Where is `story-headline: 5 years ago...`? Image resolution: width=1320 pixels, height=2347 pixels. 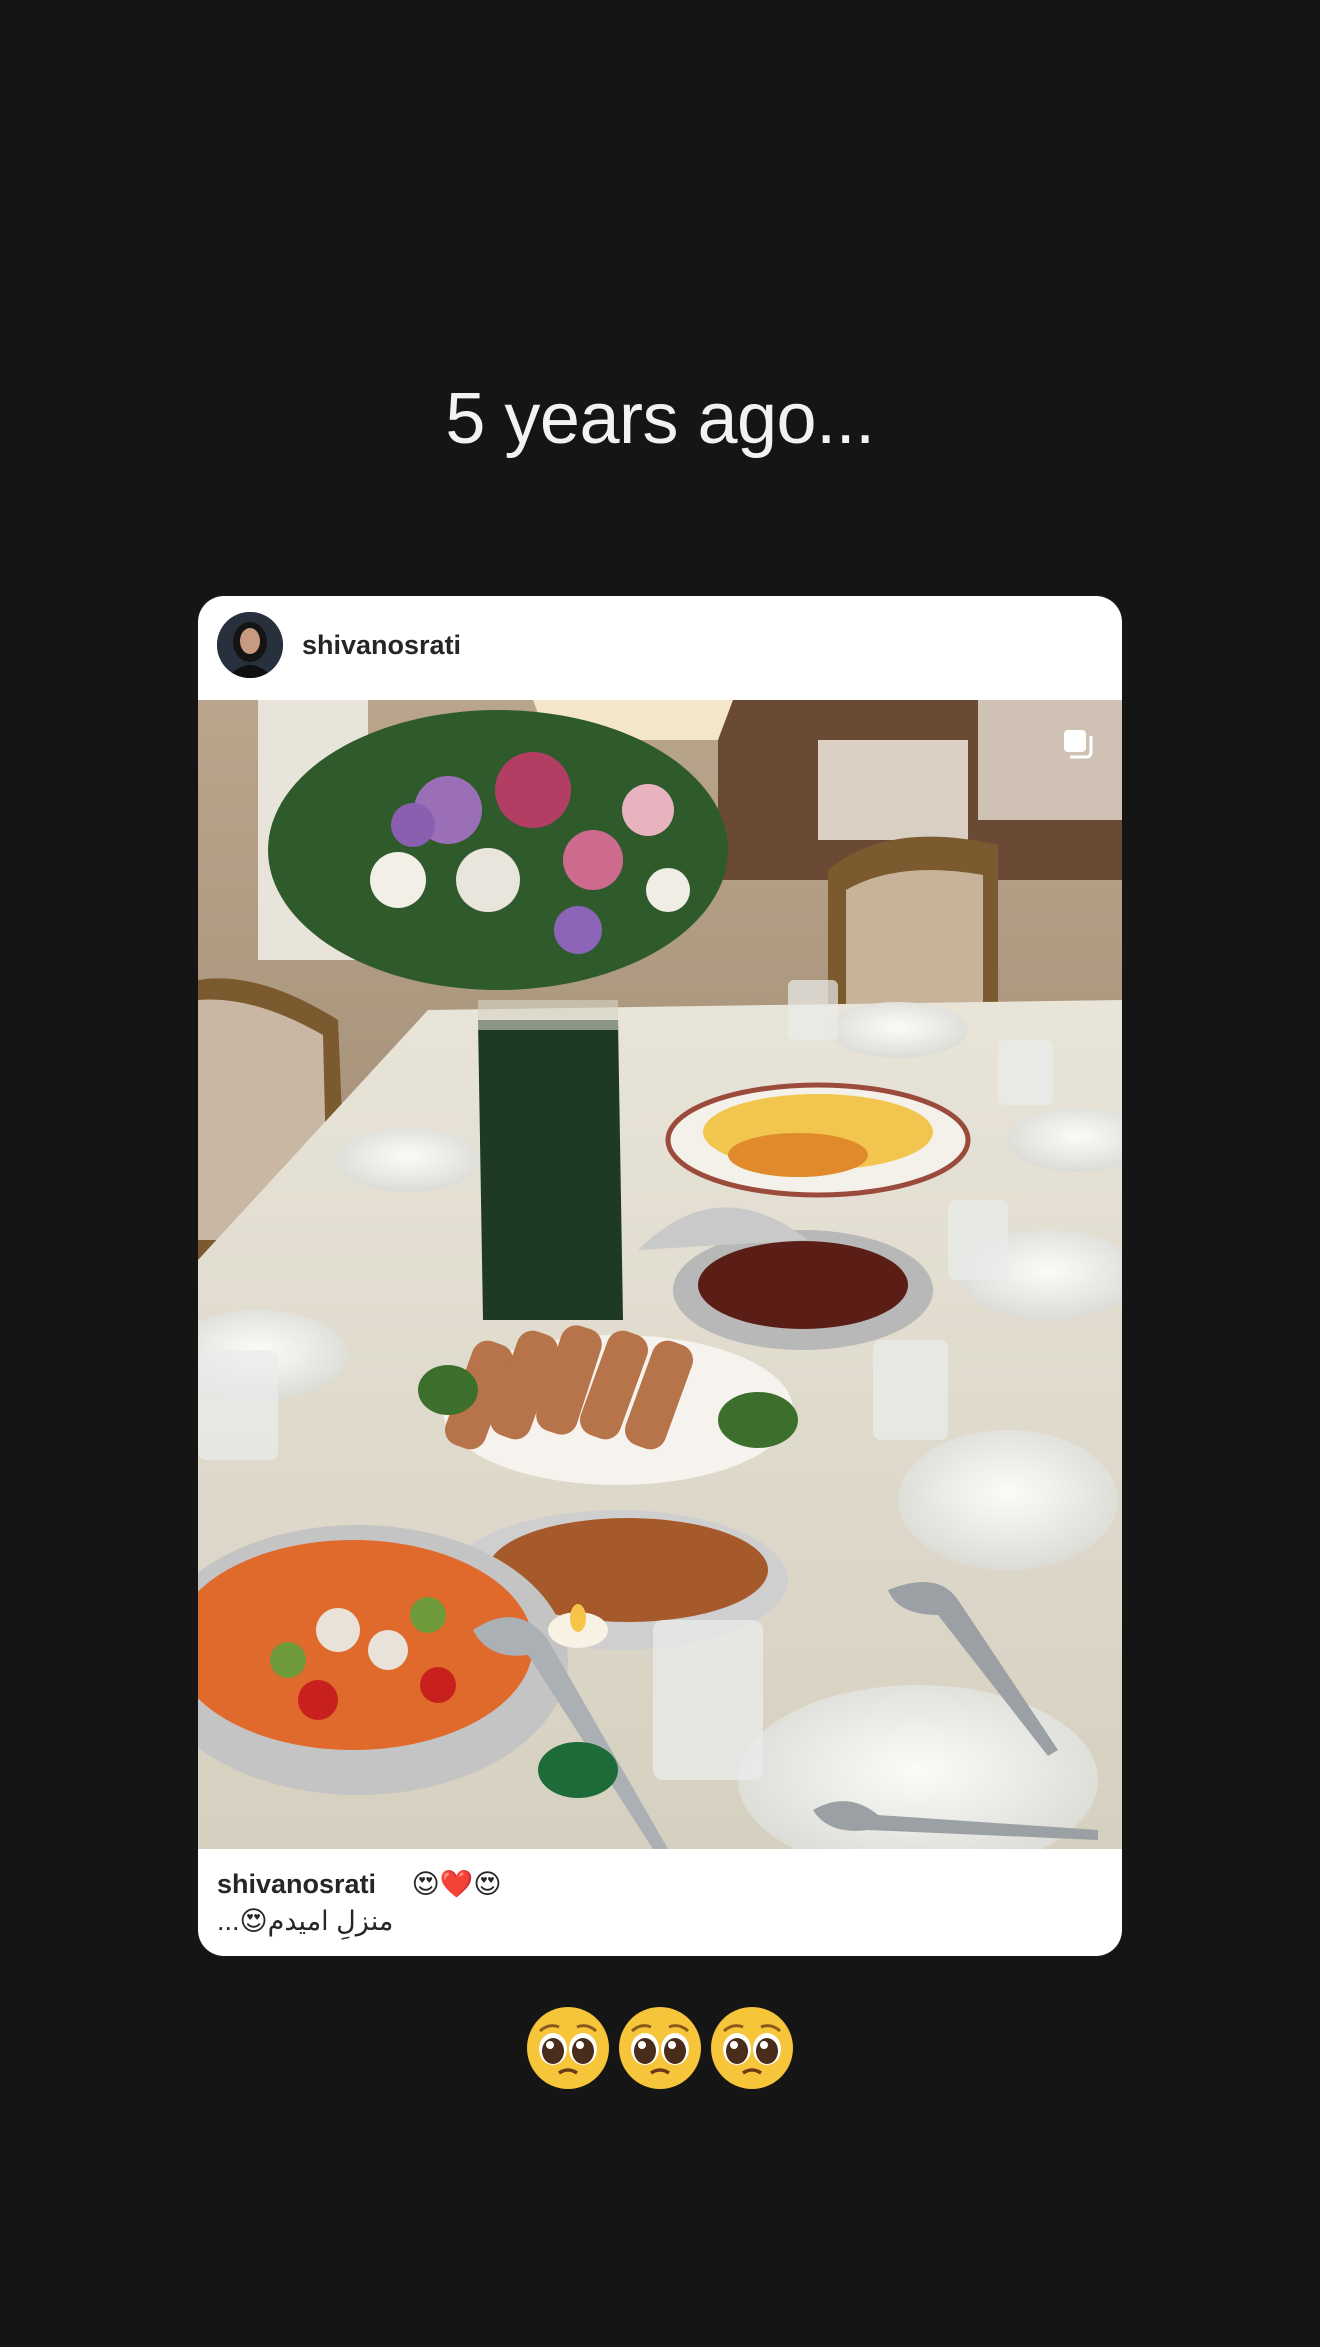 story-headline: 5 years ago... is located at coordinates (660, 419).